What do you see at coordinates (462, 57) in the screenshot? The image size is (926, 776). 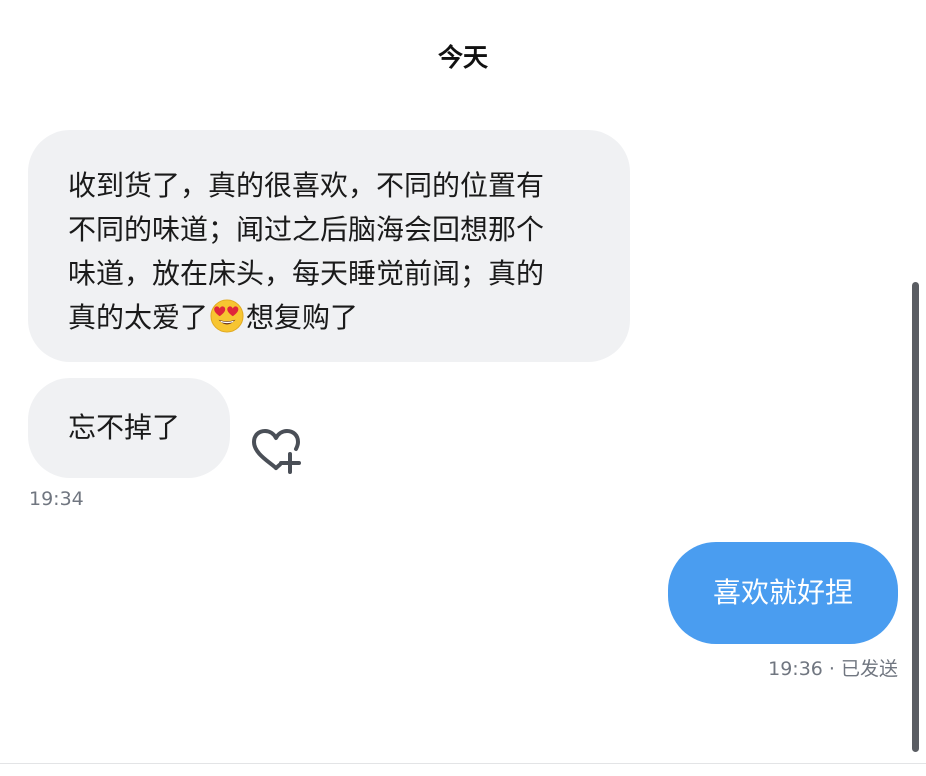 I see `date-divider: 今天` at bounding box center [462, 57].